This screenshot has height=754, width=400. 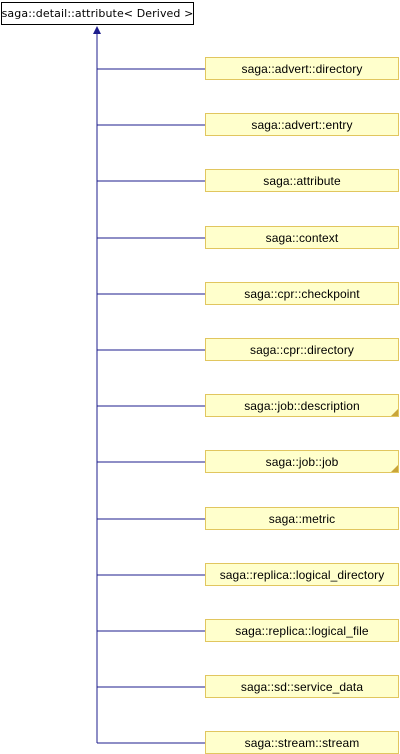 What do you see at coordinates (97, 30) in the screenshot?
I see `inheritance-arrowhead` at bounding box center [97, 30].